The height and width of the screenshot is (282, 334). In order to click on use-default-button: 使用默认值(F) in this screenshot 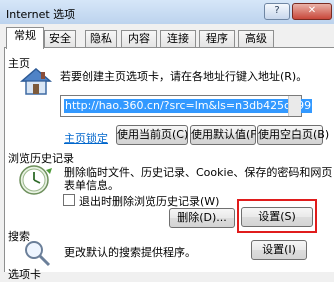, I will do `click(225, 135)`.